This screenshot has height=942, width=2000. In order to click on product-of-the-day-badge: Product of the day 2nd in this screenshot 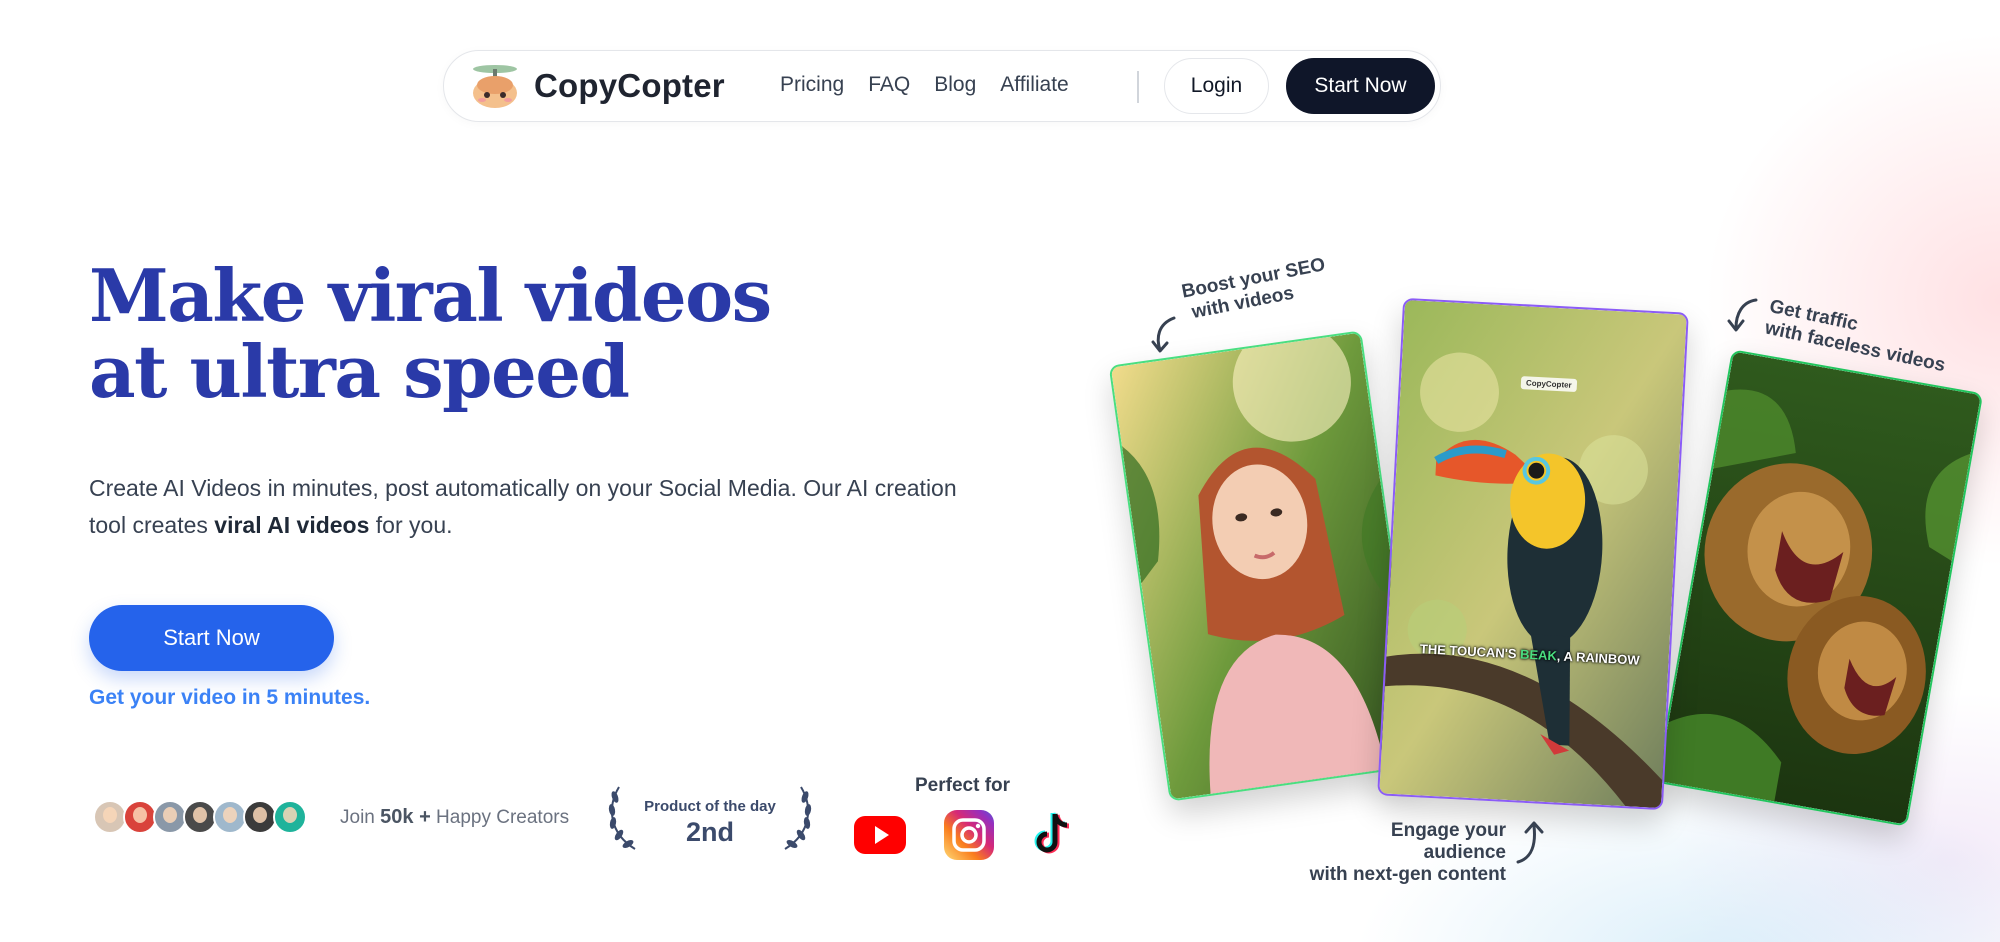, I will do `click(710, 818)`.